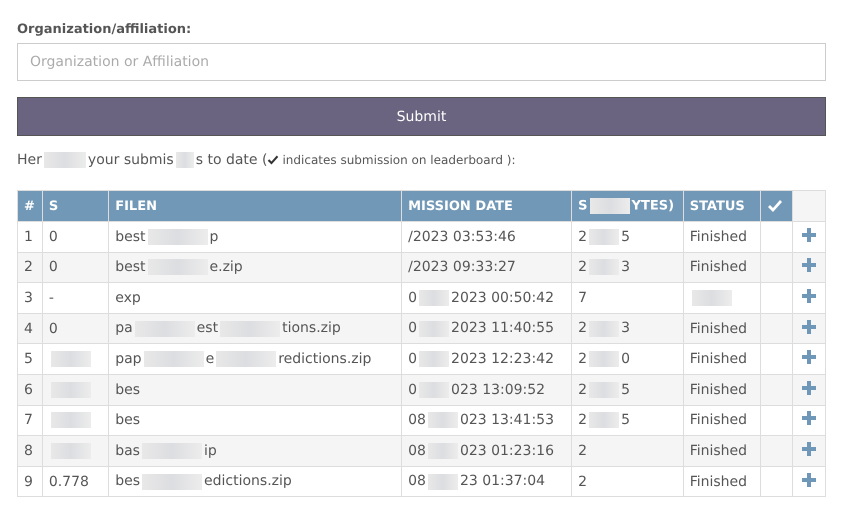 This screenshot has width=851, height=524. What do you see at coordinates (421, 116) in the screenshot?
I see `submit-button: Submit` at bounding box center [421, 116].